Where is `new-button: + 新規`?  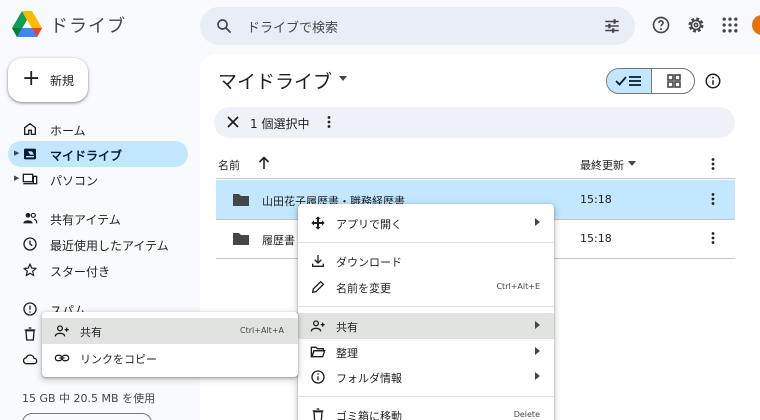
new-button: + 新規 is located at coordinates (48, 80).